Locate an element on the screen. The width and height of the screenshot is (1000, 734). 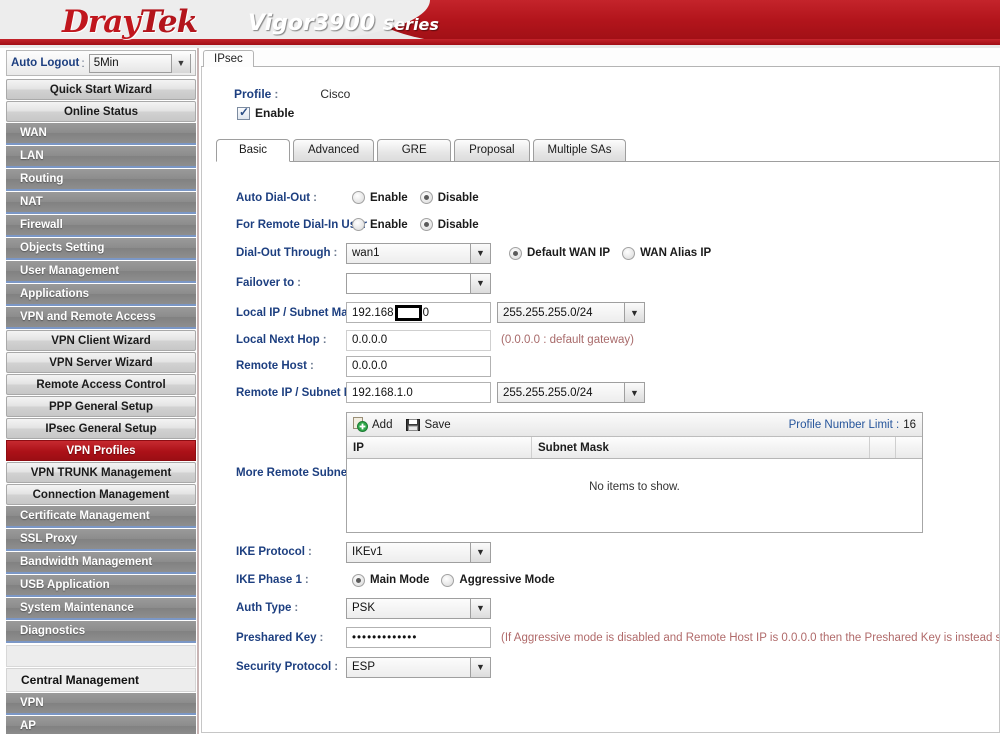
tab-multiple-sas: Multiple SAs is located at coordinates (579, 150).